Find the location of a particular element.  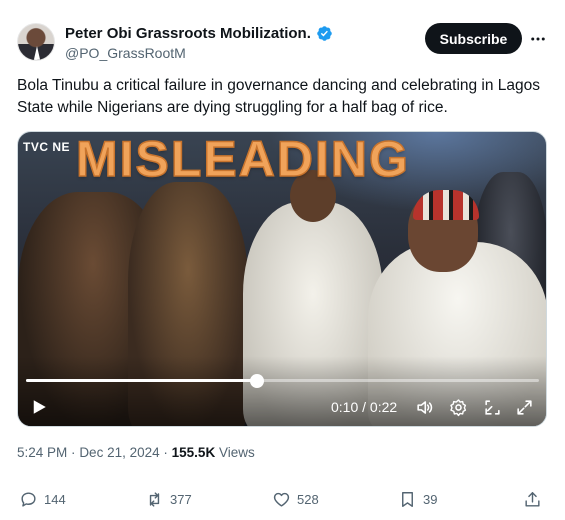

tweet-time: 5:24 PM is located at coordinates (42, 452).